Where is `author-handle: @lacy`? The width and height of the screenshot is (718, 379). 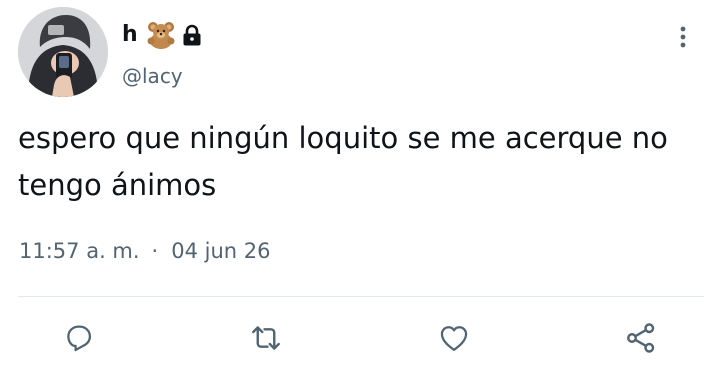 author-handle: @lacy is located at coordinates (152, 76).